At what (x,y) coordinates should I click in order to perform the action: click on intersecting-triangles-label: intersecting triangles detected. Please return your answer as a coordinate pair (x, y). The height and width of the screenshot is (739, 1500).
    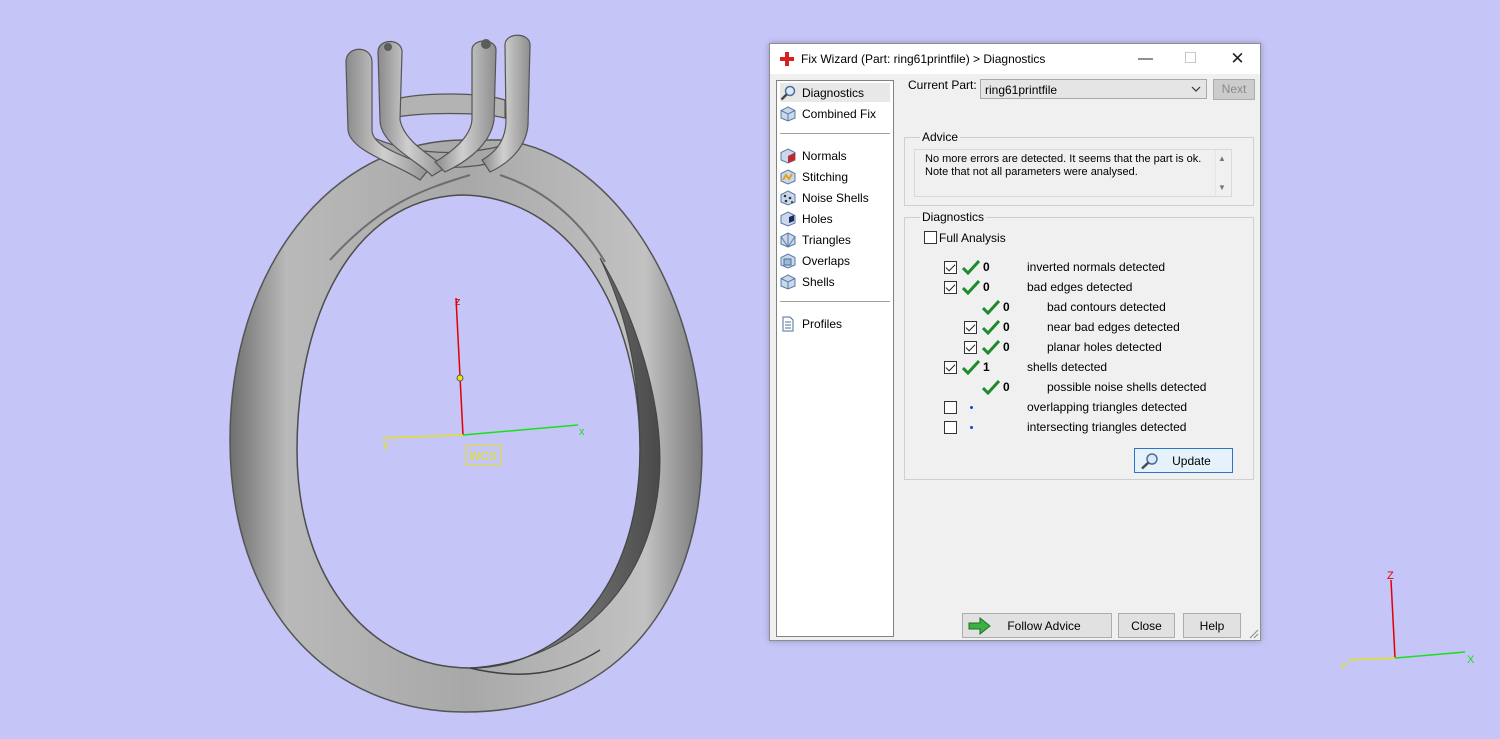
    Looking at the image, I should click on (1107, 427).